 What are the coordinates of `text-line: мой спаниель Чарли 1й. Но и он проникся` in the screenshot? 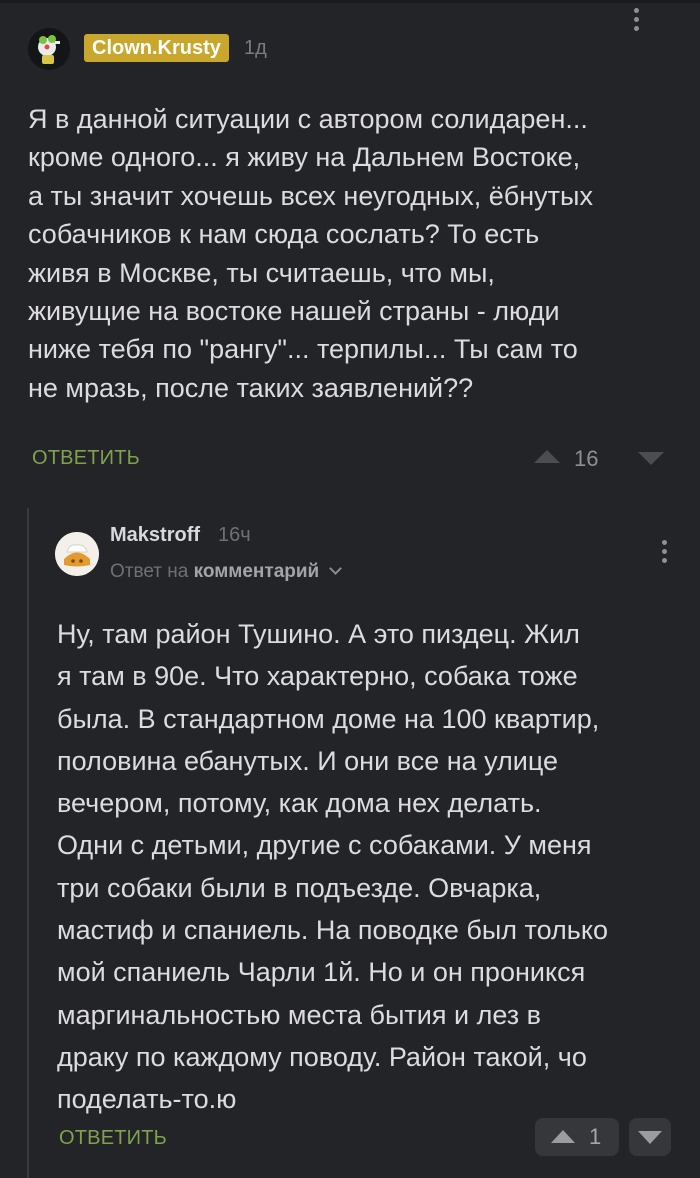 It's located at (321, 972).